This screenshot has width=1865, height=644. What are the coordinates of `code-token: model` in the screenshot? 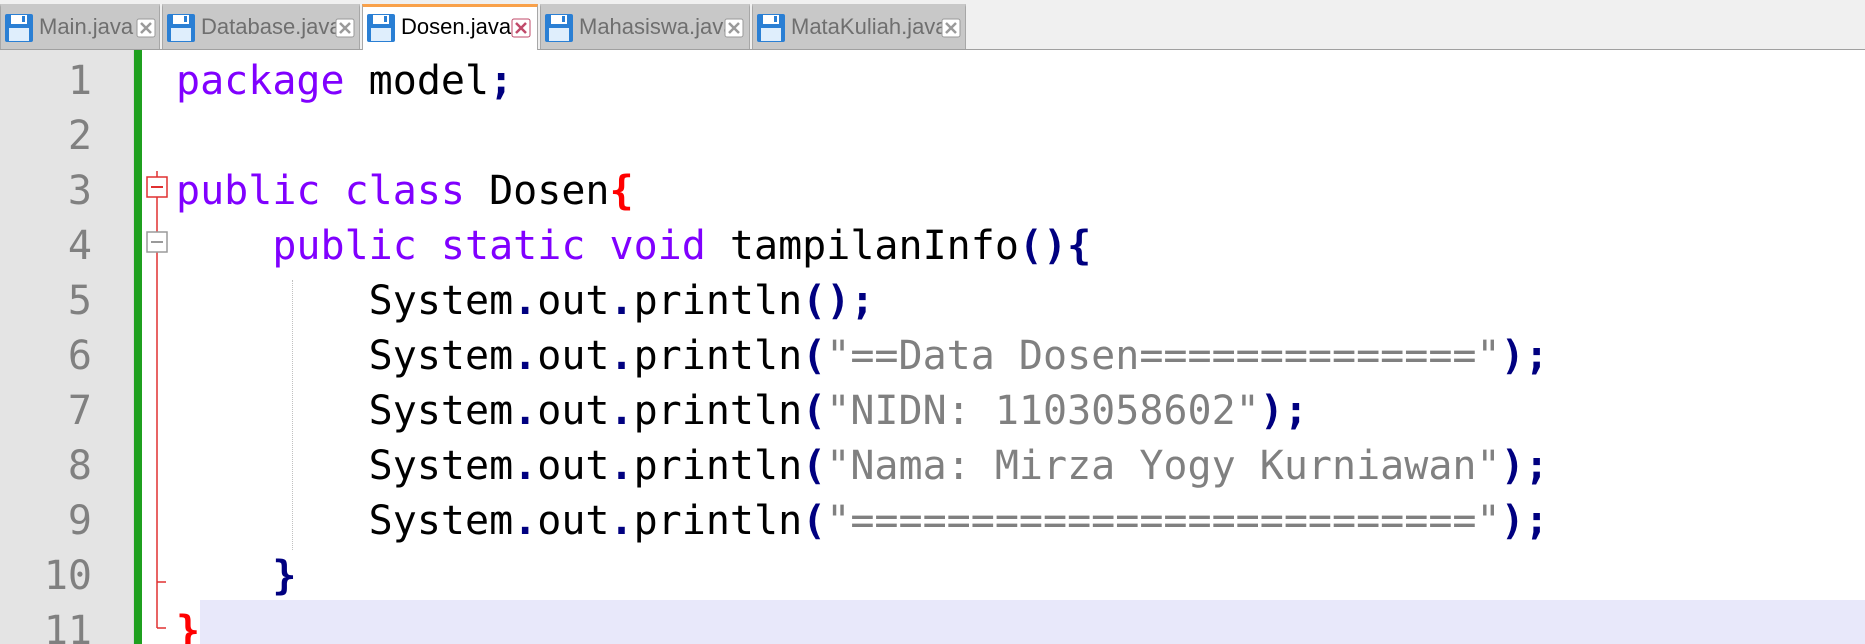 It's located at (417, 81).